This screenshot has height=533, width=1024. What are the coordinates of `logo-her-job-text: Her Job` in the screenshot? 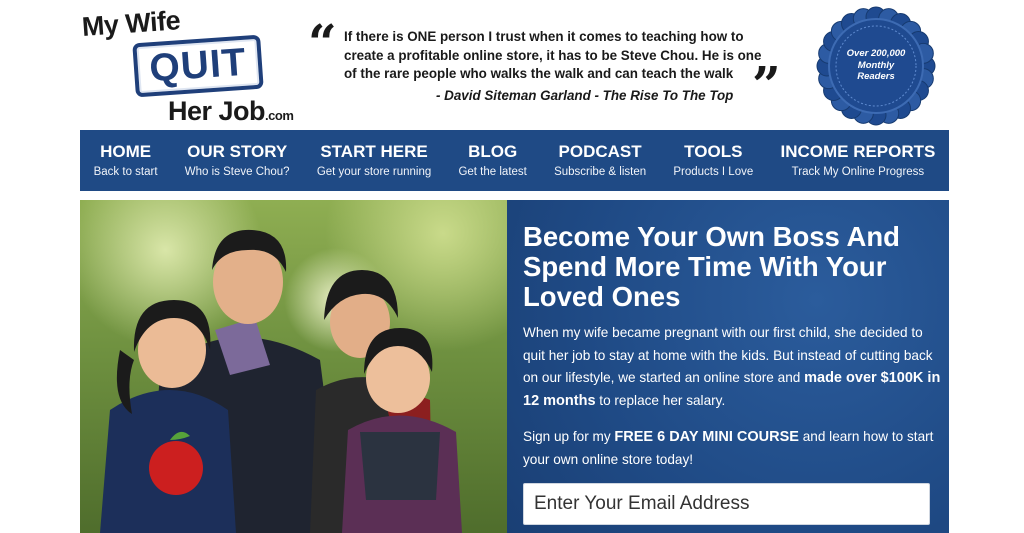 It's located at (217, 111).